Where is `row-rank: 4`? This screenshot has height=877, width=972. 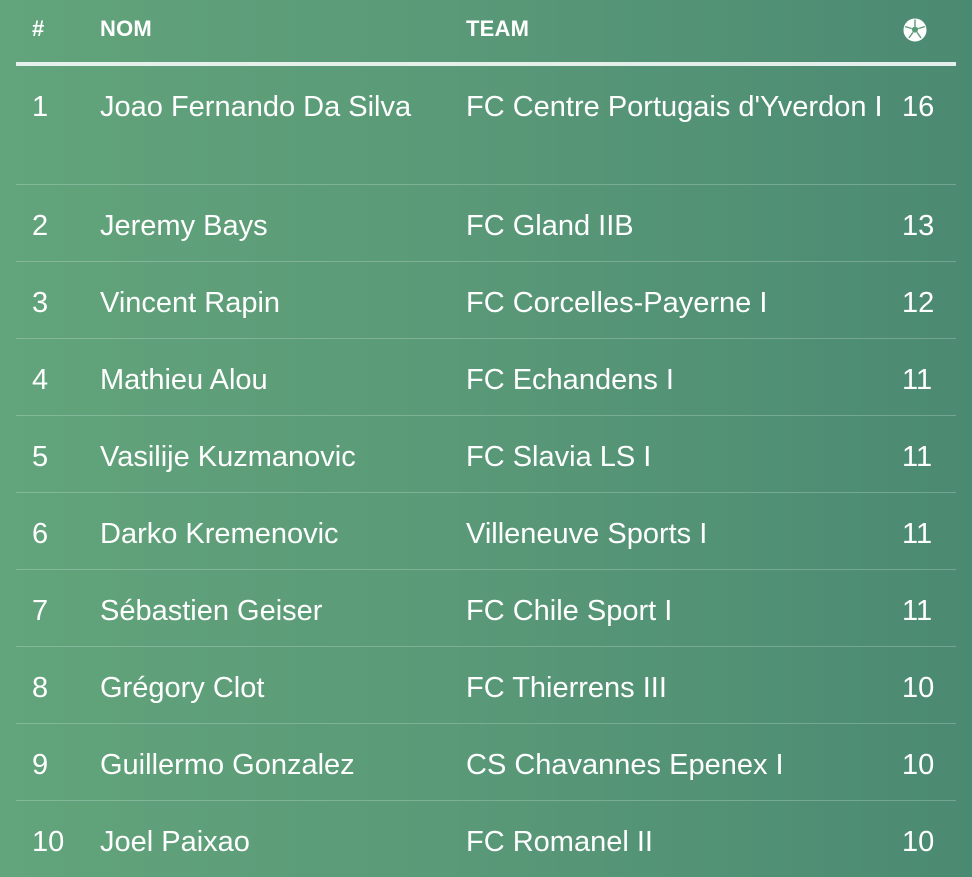 row-rank: 4 is located at coordinates (40, 380).